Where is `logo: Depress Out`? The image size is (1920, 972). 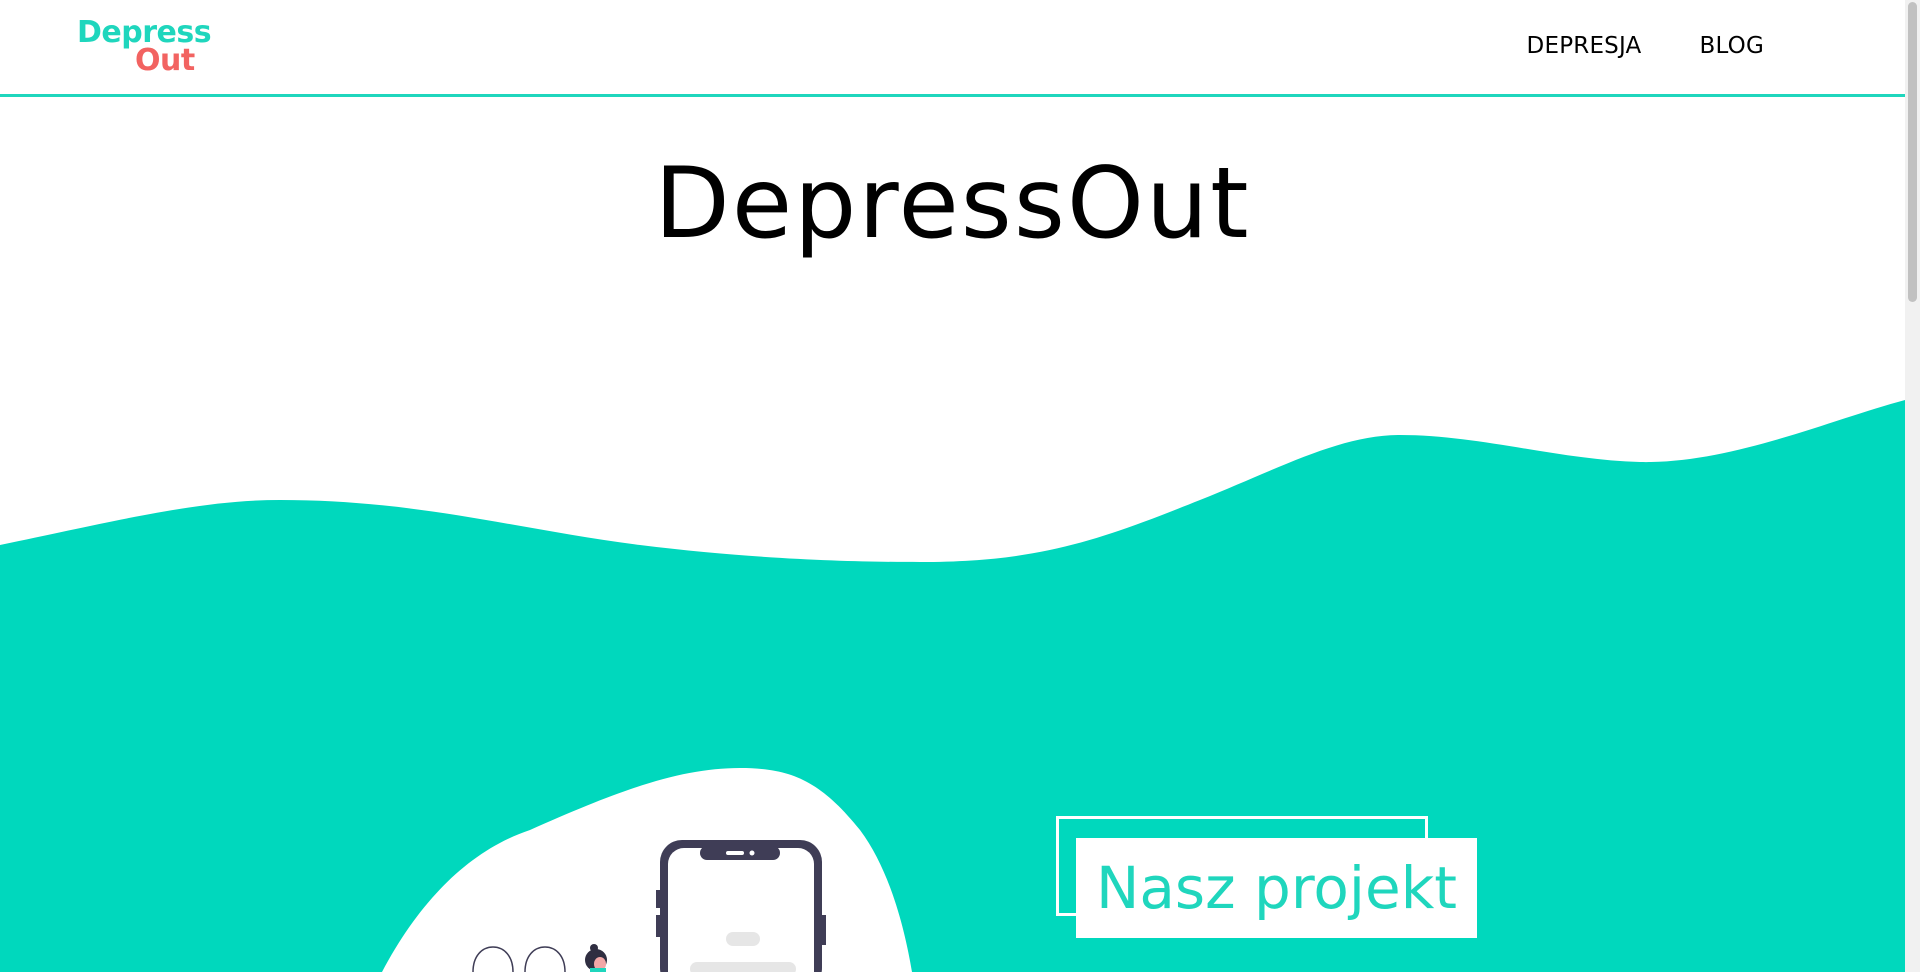
logo: Depress Out is located at coordinates (144, 48).